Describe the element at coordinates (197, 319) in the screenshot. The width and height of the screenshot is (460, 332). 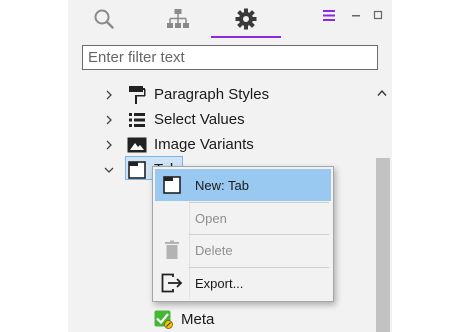
I see `tree-item-meta-label: Meta` at that location.